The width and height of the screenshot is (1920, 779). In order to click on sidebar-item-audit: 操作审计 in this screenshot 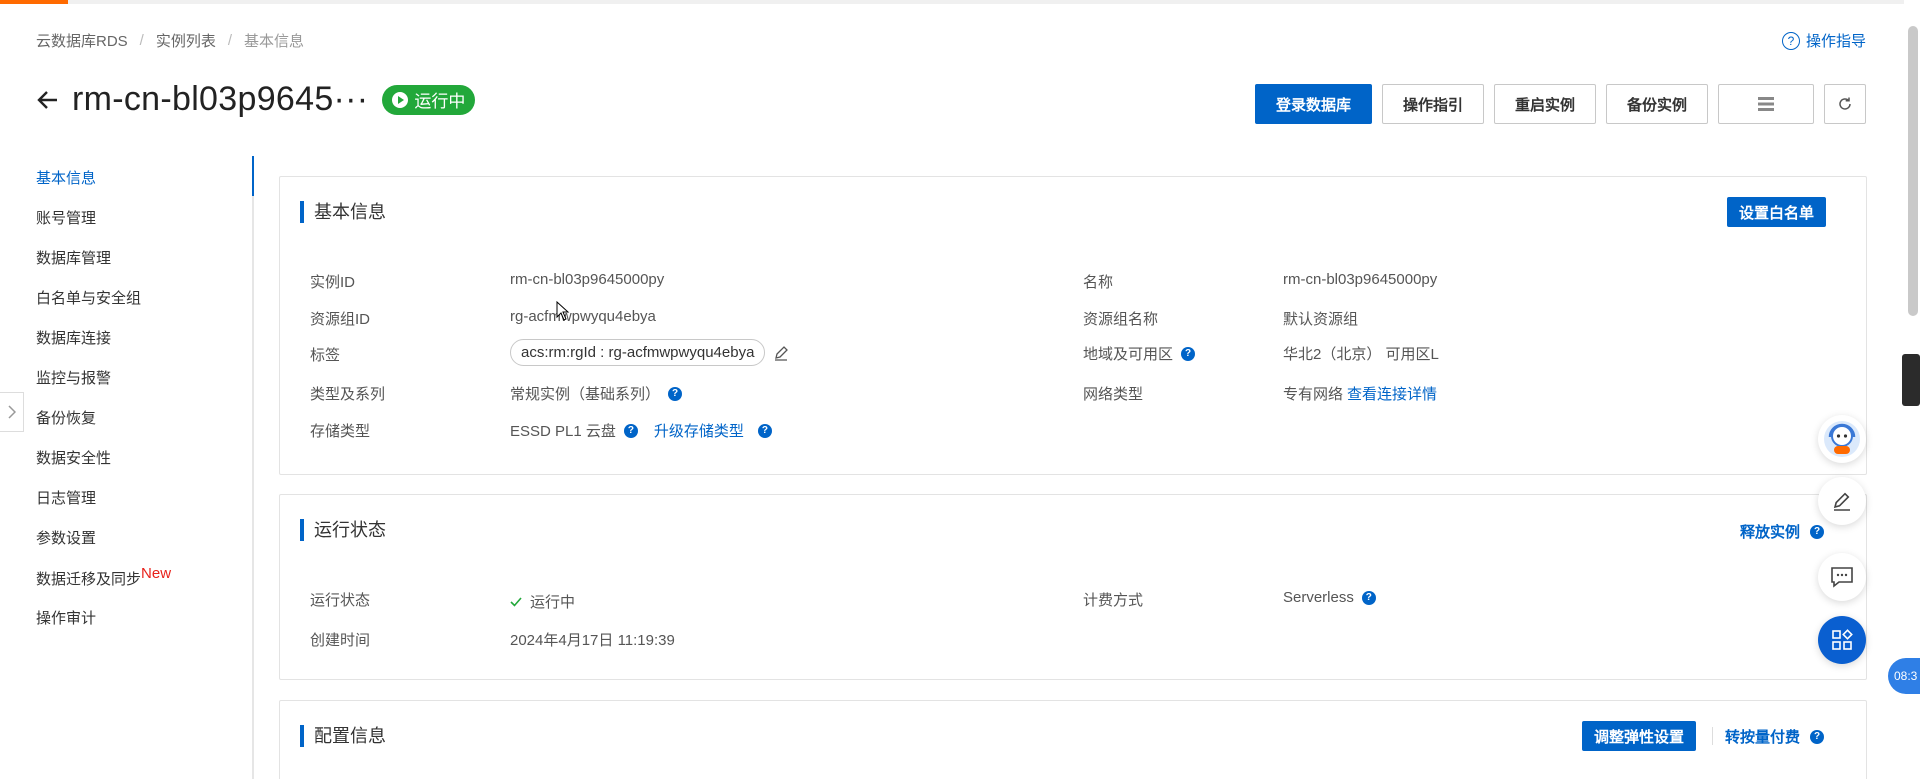, I will do `click(66, 619)`.